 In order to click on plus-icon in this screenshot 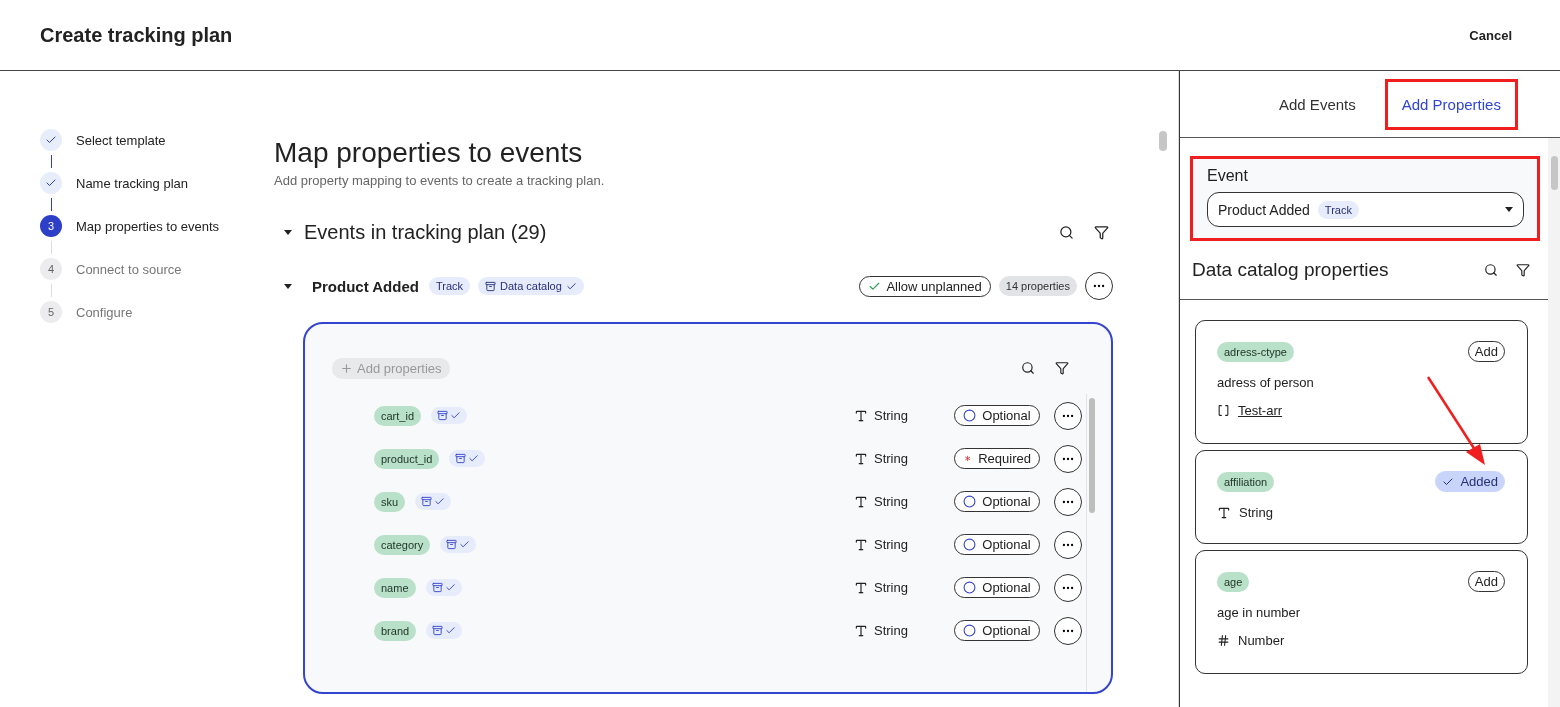, I will do `click(346, 368)`.